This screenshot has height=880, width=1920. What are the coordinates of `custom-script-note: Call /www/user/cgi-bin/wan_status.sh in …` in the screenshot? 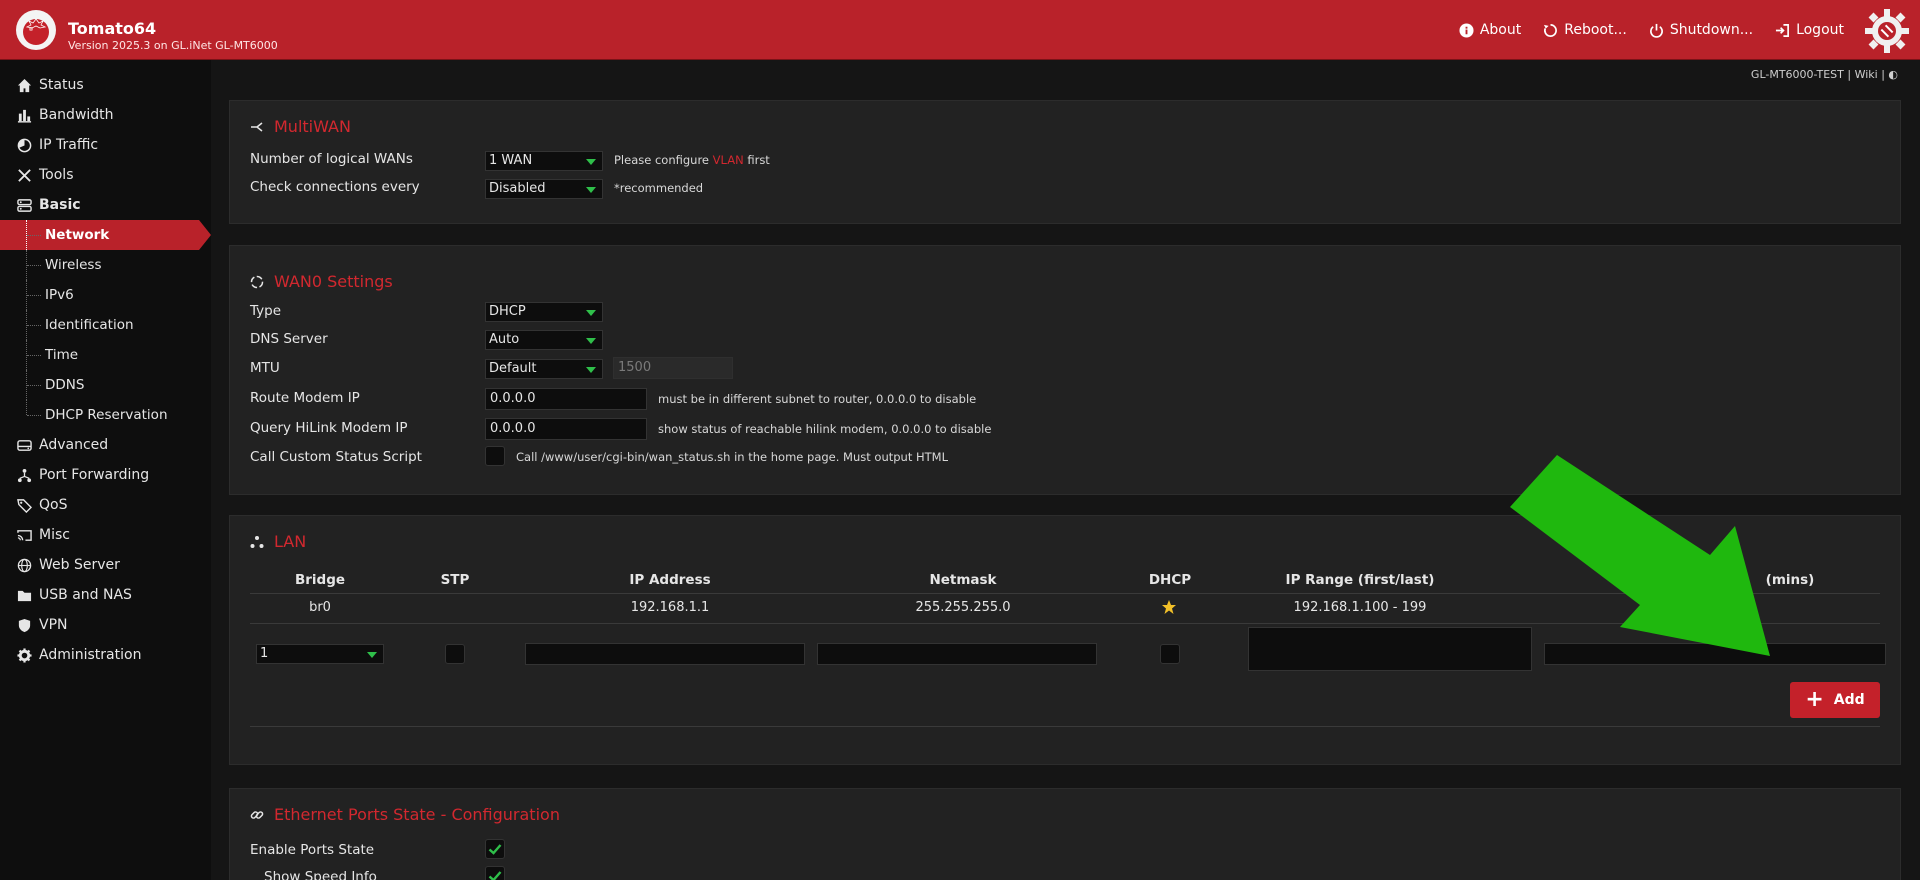 It's located at (732, 457).